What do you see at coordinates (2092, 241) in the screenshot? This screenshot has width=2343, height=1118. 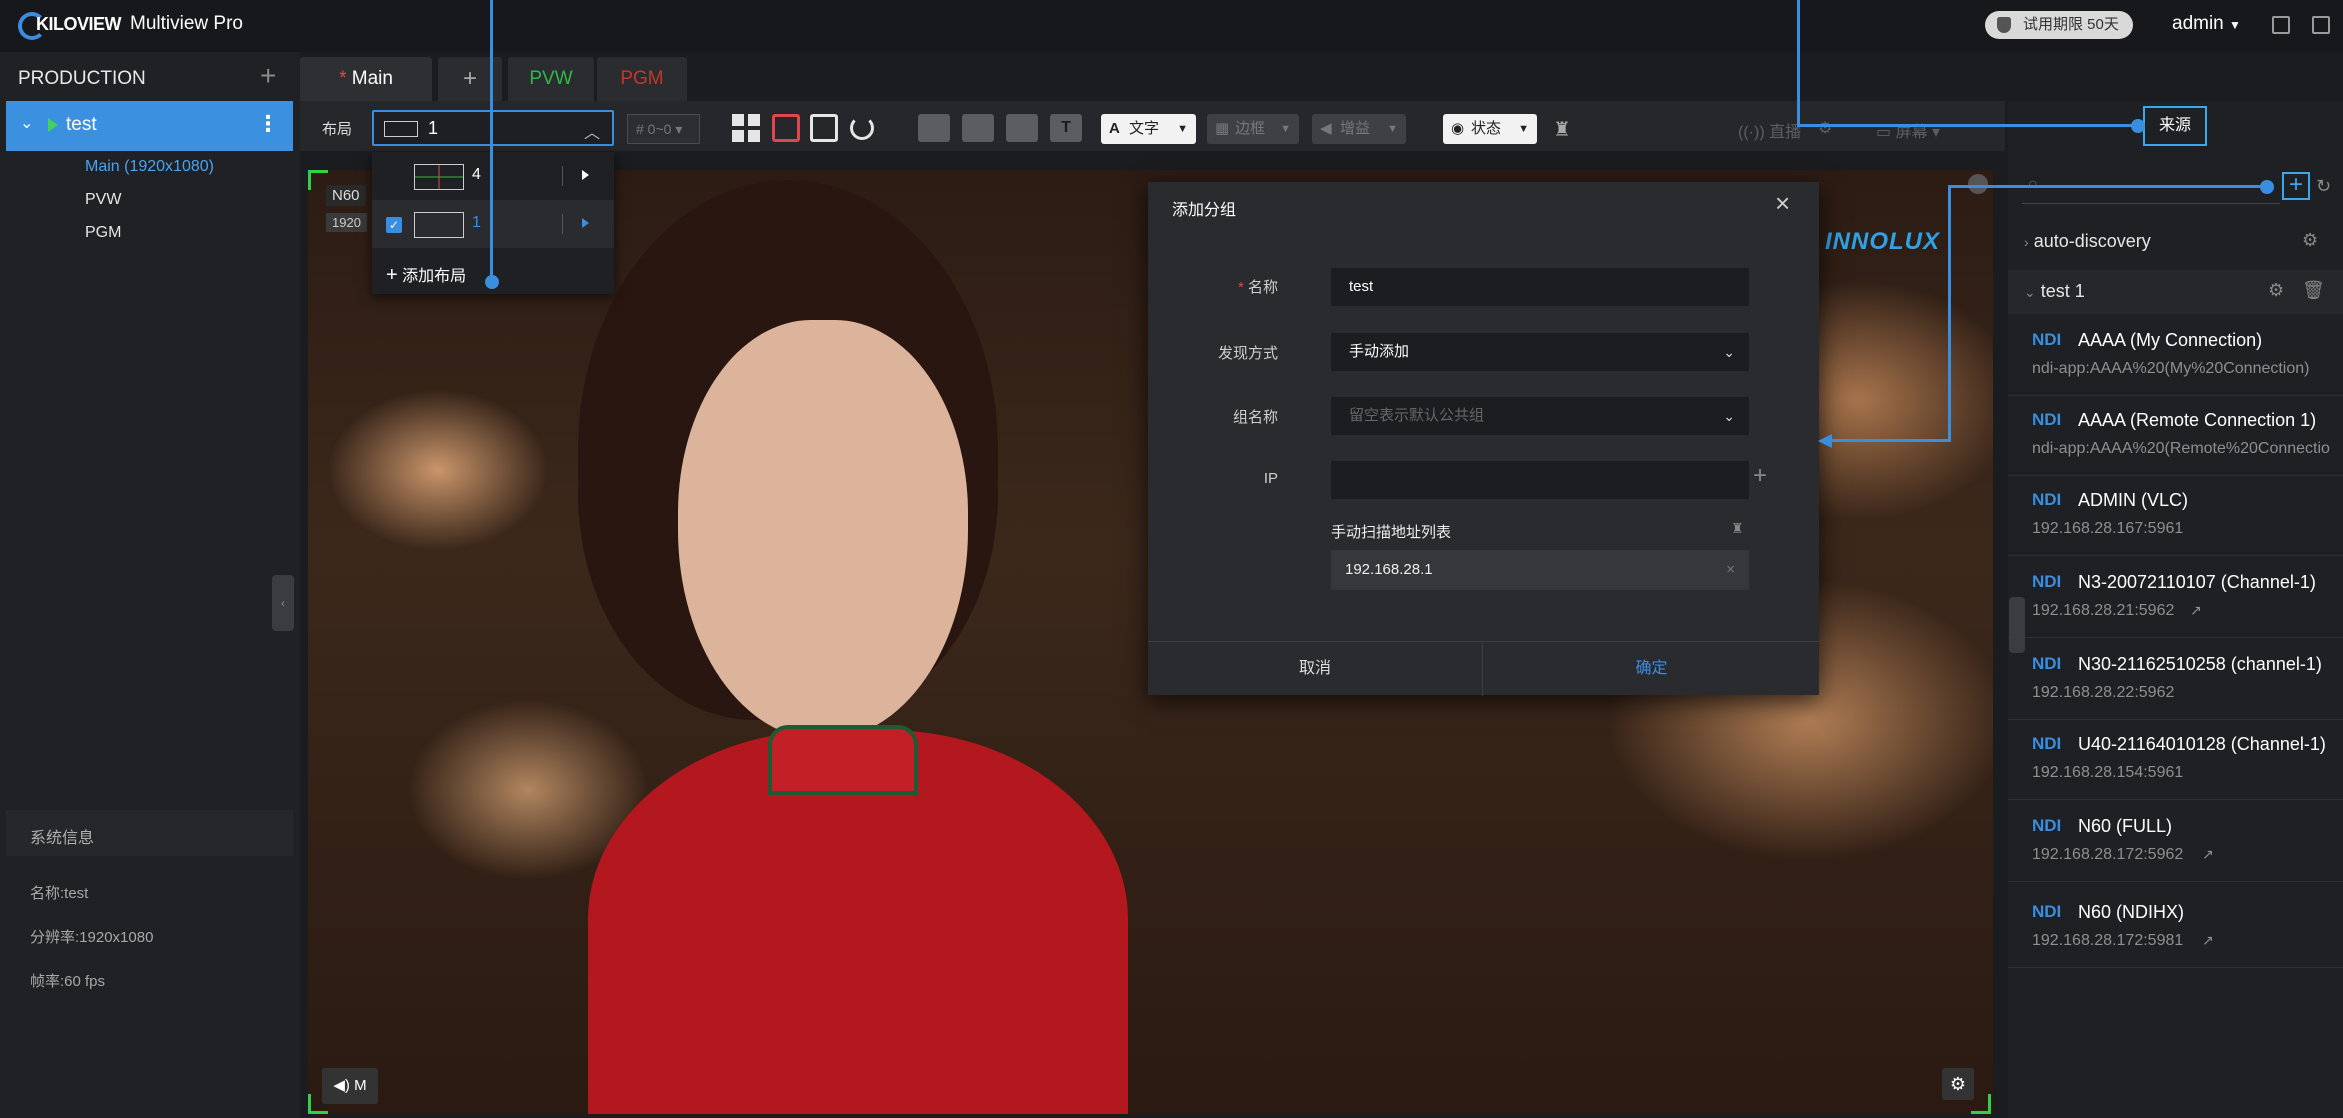 I see `group-name: auto-discovery` at bounding box center [2092, 241].